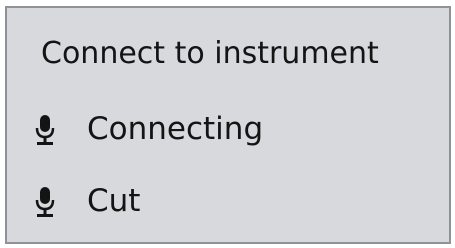 This screenshot has width=455, height=248. What do you see at coordinates (175, 129) in the screenshot?
I see `menu-item-label: Connecting` at bounding box center [175, 129].